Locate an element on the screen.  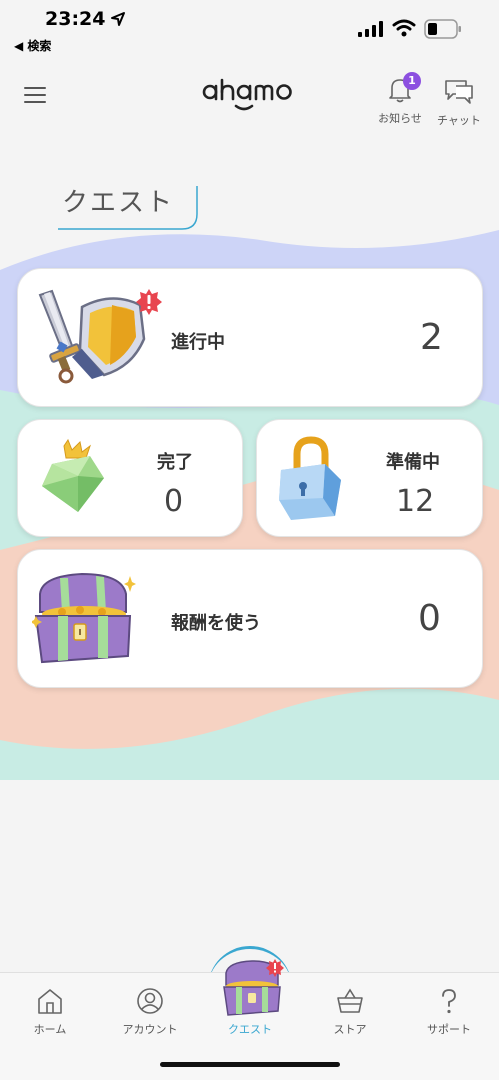
preparing-count: 12 is located at coordinates (415, 501).